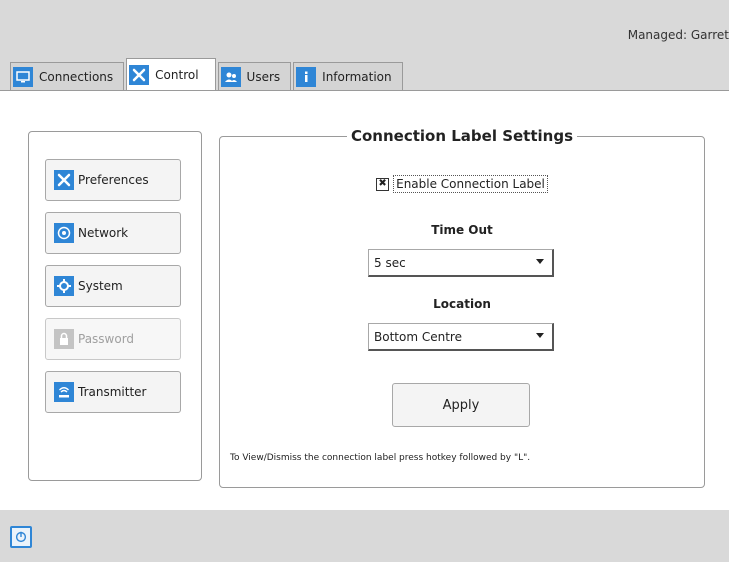  I want to click on tab-information: Information, so click(348, 76).